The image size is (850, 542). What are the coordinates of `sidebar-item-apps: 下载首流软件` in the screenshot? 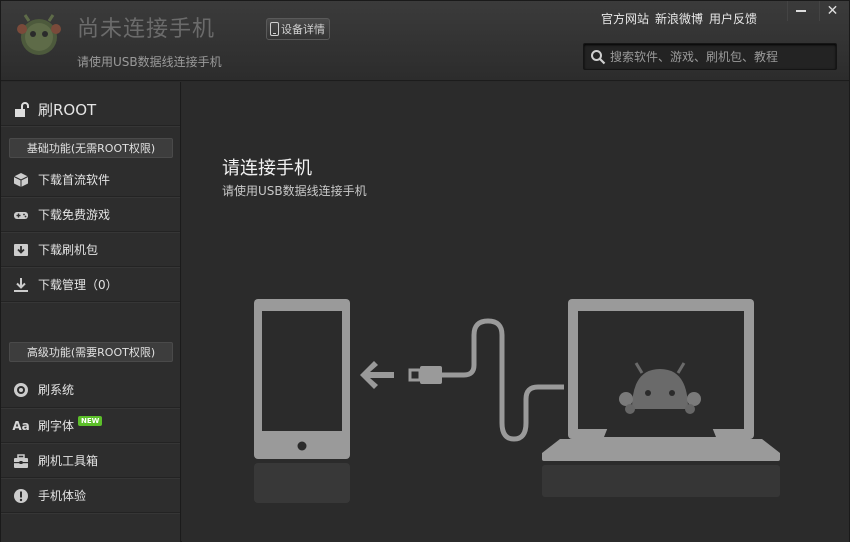 It's located at (90, 180).